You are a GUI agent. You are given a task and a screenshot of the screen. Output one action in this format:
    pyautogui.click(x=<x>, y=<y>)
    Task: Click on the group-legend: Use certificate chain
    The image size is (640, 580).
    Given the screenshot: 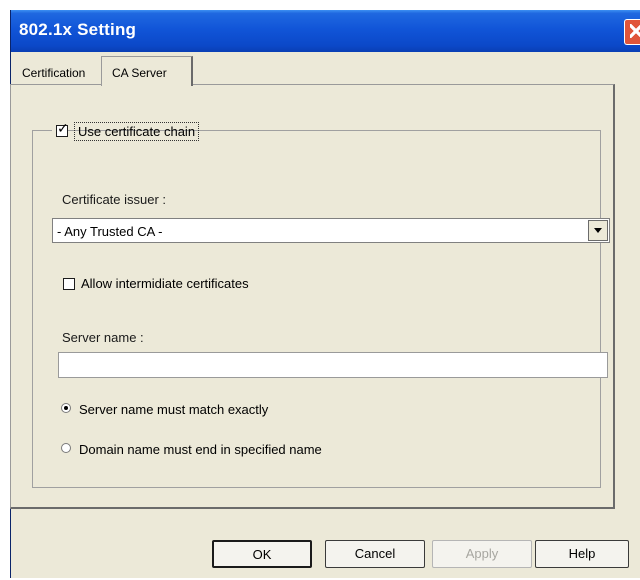 What is the action you would take?
    pyautogui.click(x=126, y=131)
    